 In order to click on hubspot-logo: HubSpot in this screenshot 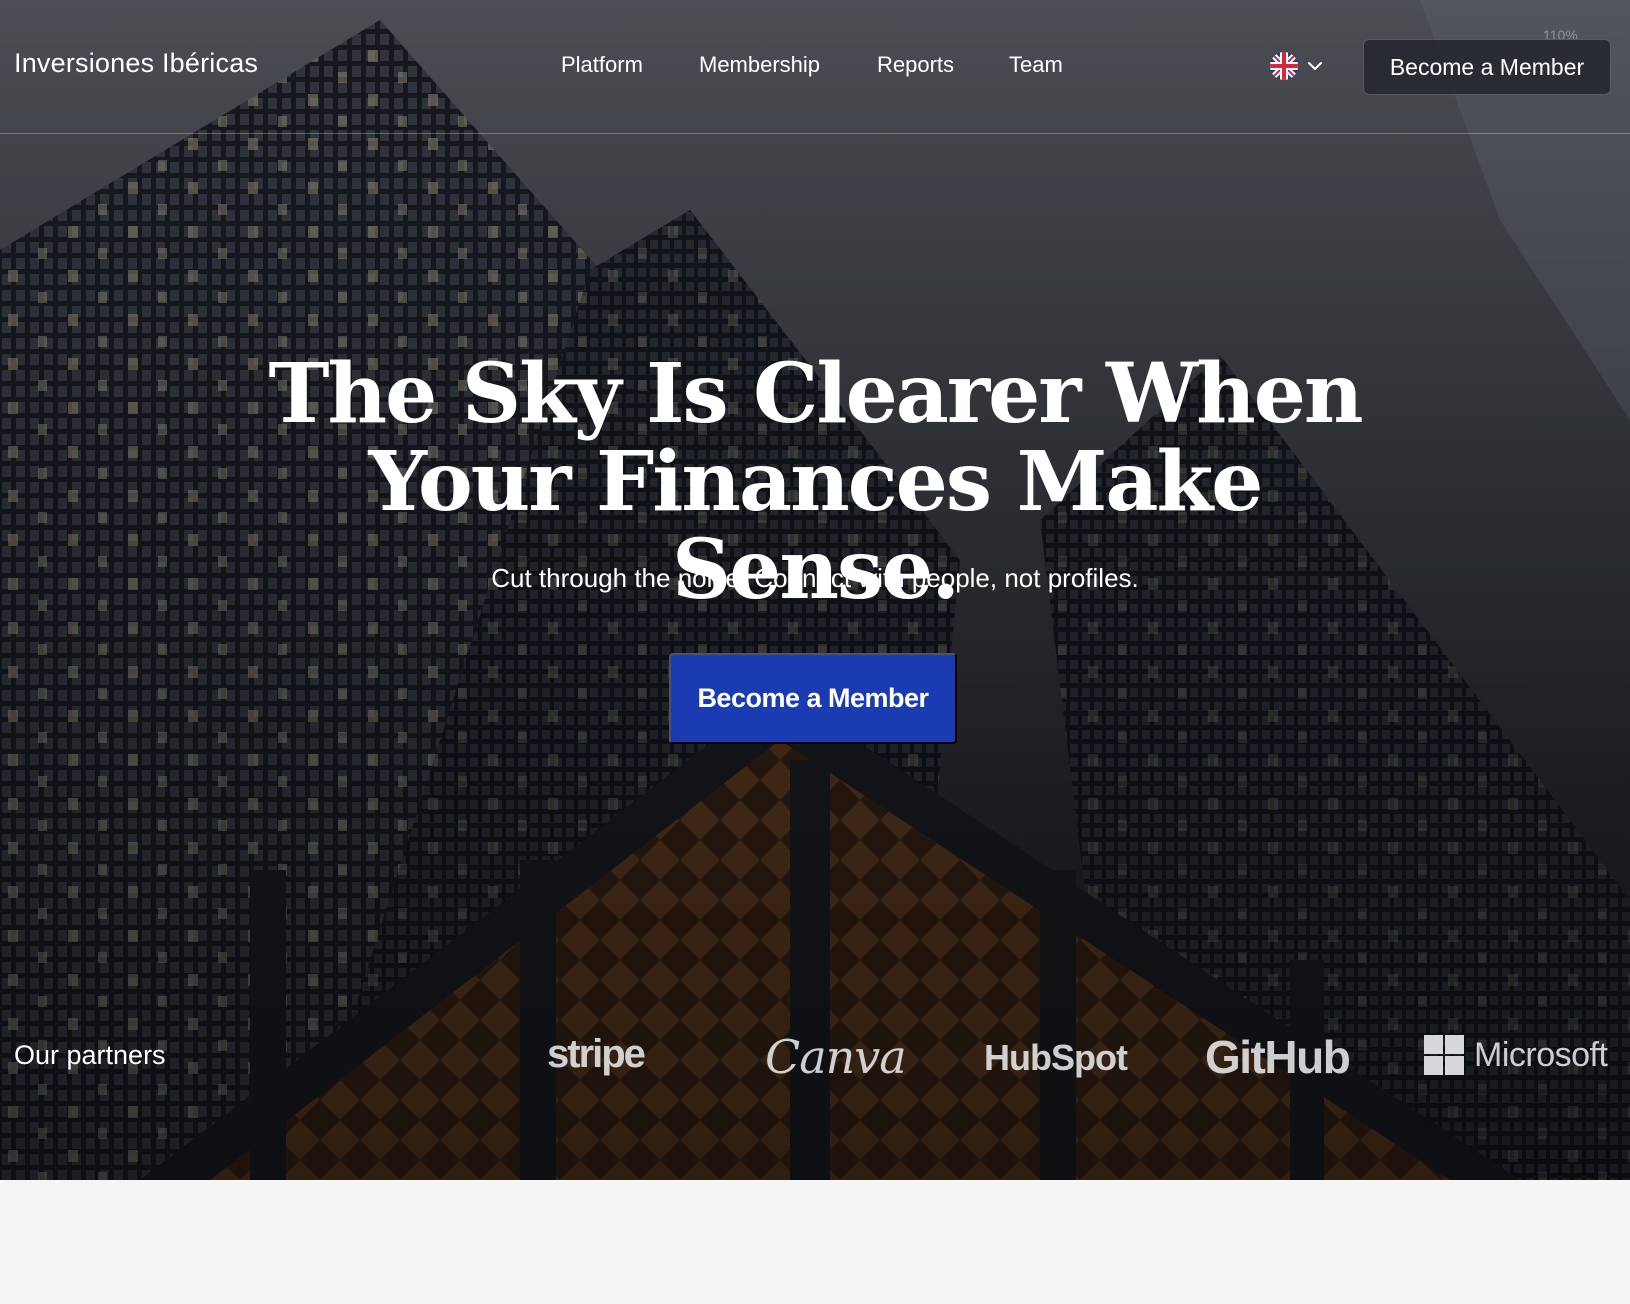, I will do `click(1056, 1057)`.